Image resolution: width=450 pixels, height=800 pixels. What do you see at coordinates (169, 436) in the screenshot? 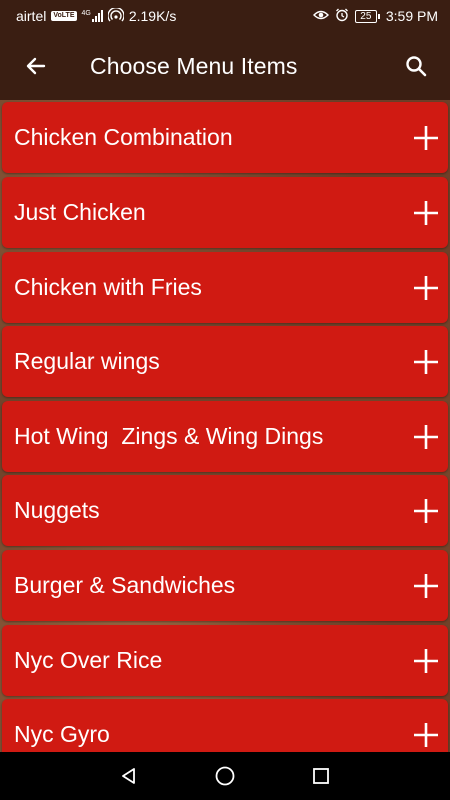
I see `menu-item-label: Hot Wing Zings & Wing Dings` at bounding box center [169, 436].